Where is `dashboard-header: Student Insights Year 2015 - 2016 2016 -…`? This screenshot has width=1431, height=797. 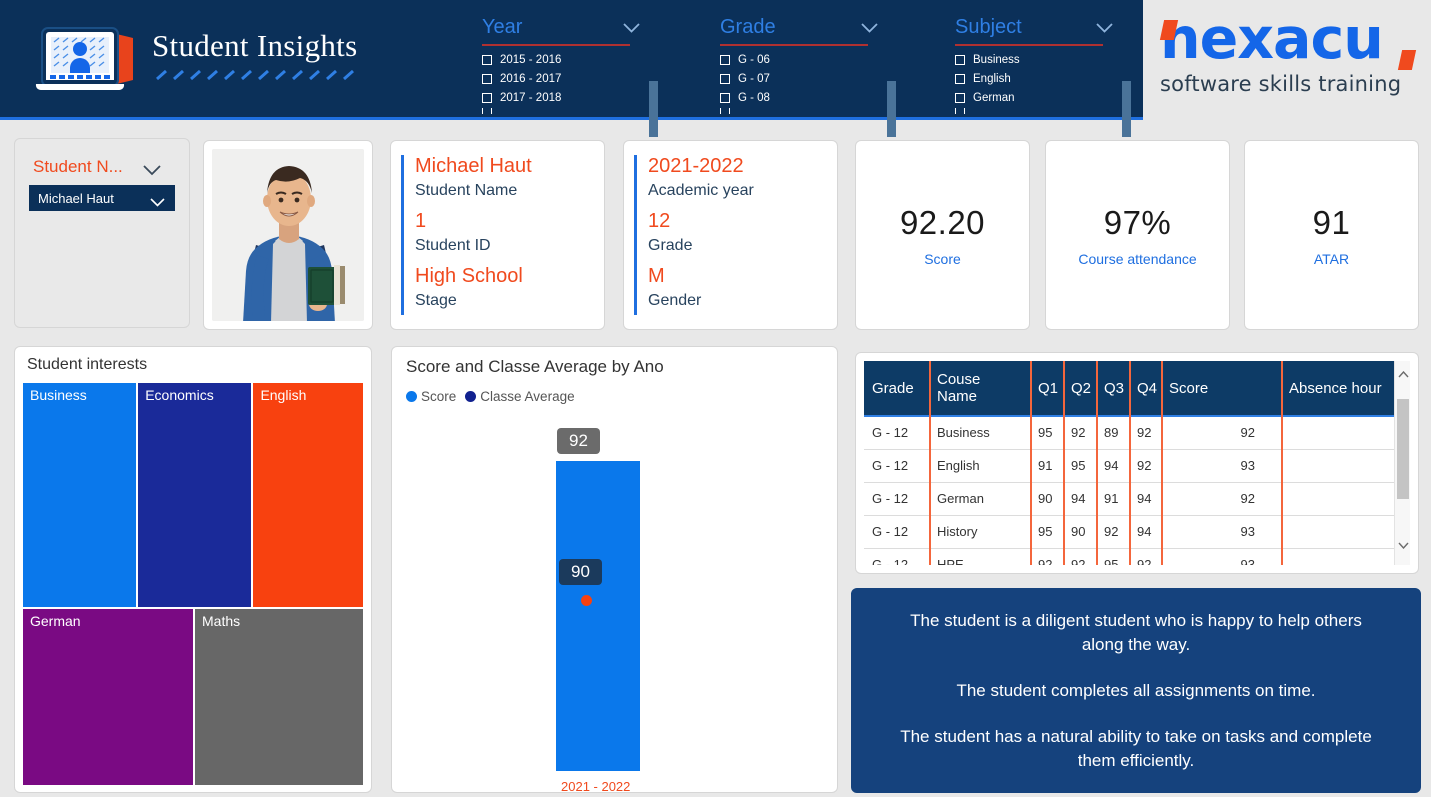 dashboard-header: Student Insights Year 2015 - 2016 2016 -… is located at coordinates (571, 68).